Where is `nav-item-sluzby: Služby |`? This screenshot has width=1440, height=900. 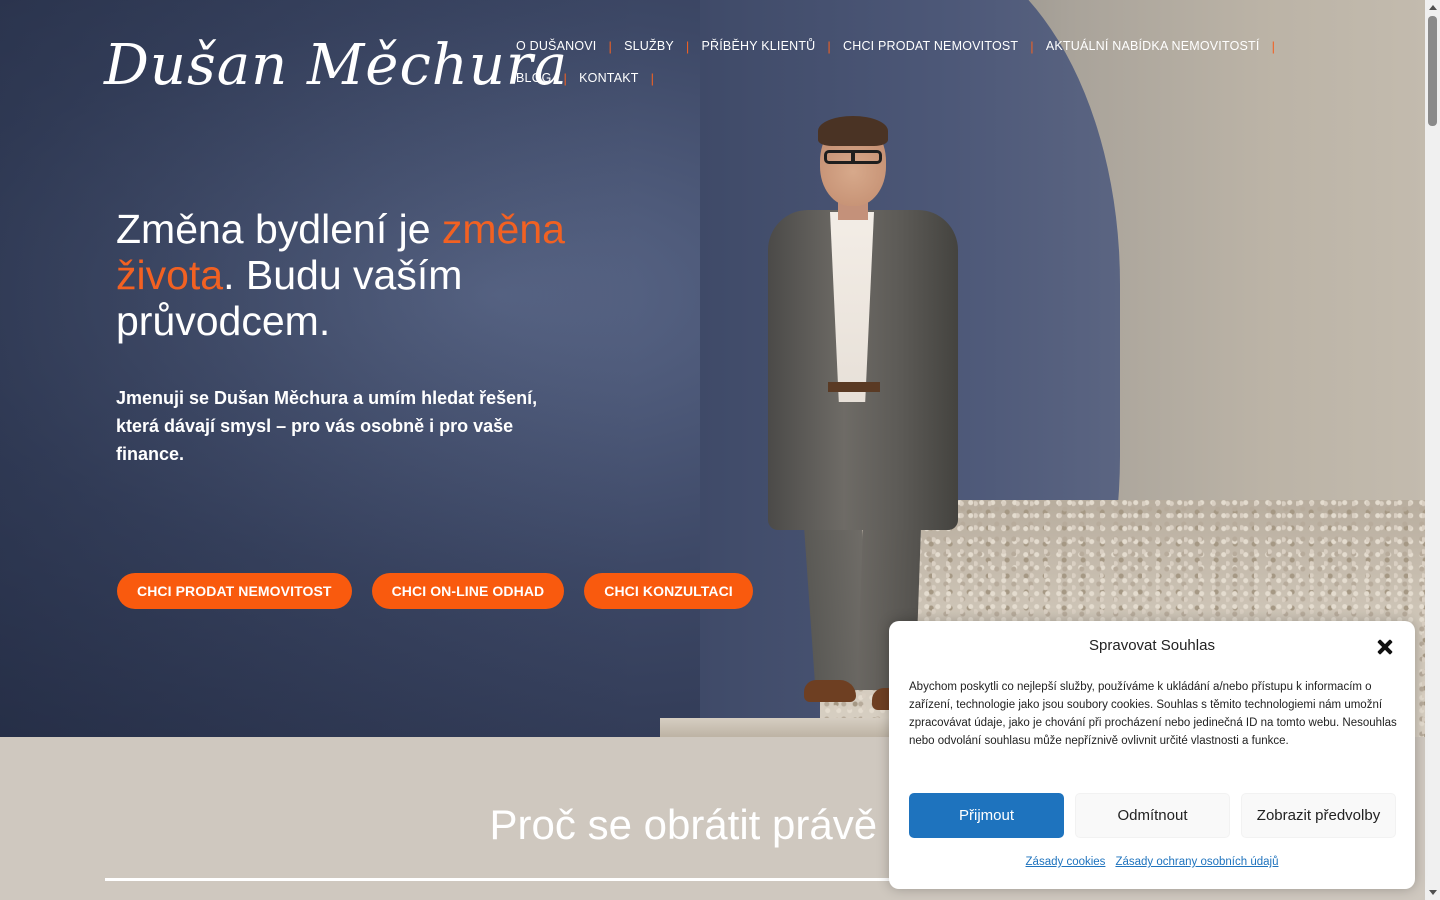
nav-item-sluzby: Služby | is located at coordinates (662, 46).